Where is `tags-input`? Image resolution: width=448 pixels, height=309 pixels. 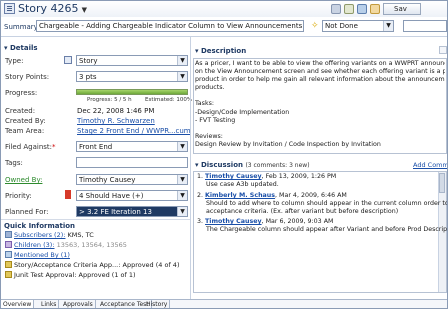
tags-input is located at coordinates (132, 162).